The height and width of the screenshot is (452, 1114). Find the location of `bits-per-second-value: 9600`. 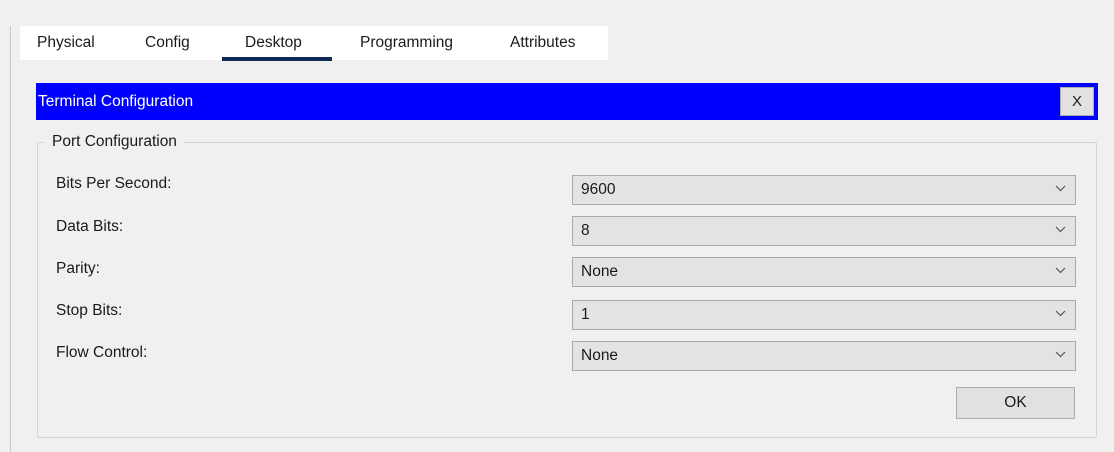

bits-per-second-value: 9600 is located at coordinates (598, 189).